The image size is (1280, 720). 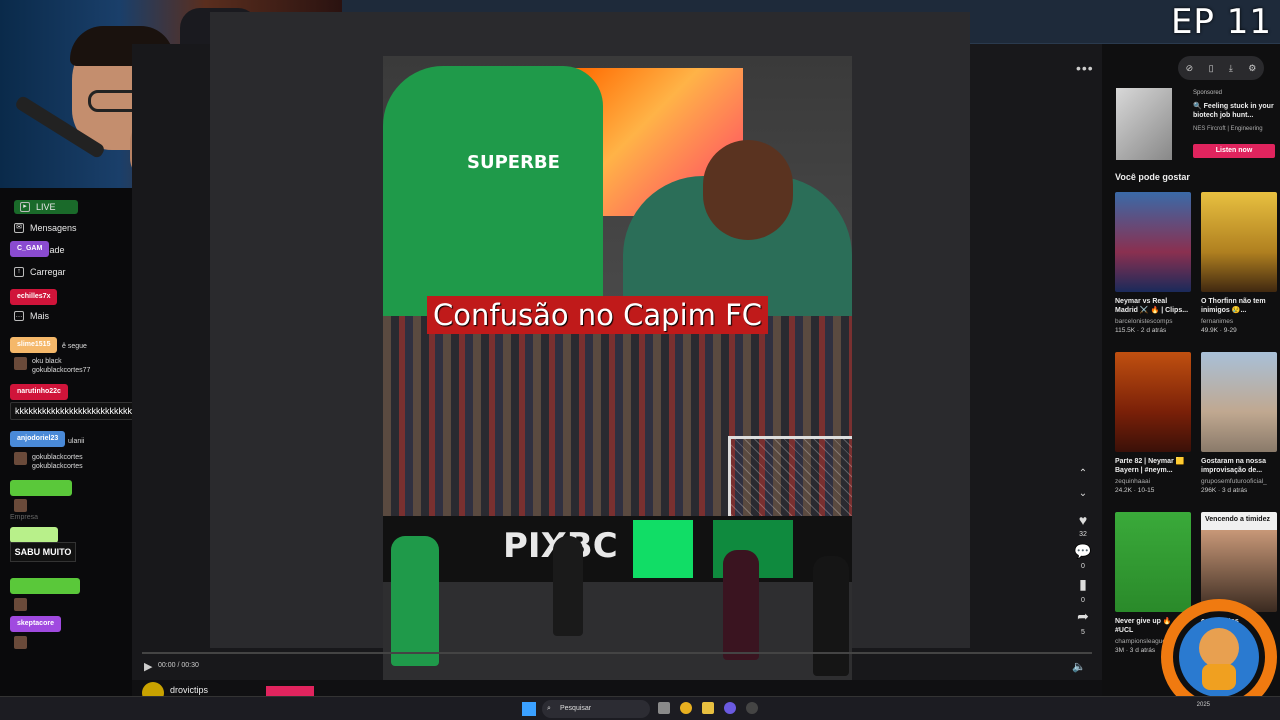 I want to click on nav-messages: ✉ Mensagens, so click(x=45, y=228).